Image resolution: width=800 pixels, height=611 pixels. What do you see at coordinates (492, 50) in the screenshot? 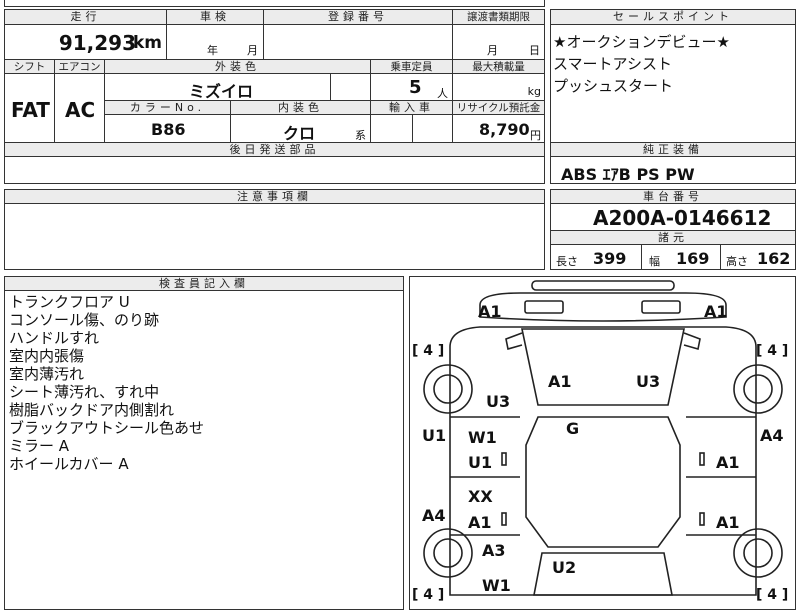
I see `deadline-month: 月` at bounding box center [492, 50].